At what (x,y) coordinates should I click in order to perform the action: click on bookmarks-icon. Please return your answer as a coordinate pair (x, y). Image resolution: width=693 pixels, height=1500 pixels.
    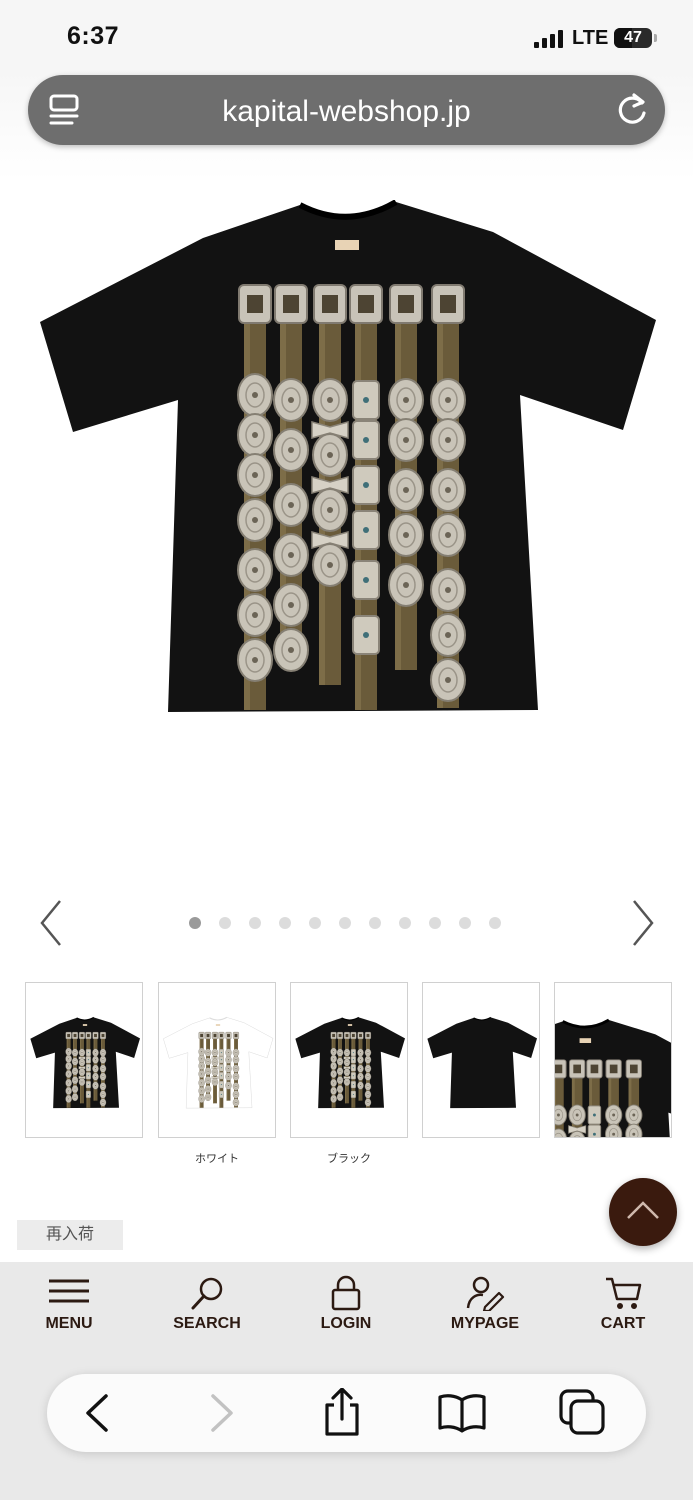
    Looking at the image, I should click on (462, 1413).